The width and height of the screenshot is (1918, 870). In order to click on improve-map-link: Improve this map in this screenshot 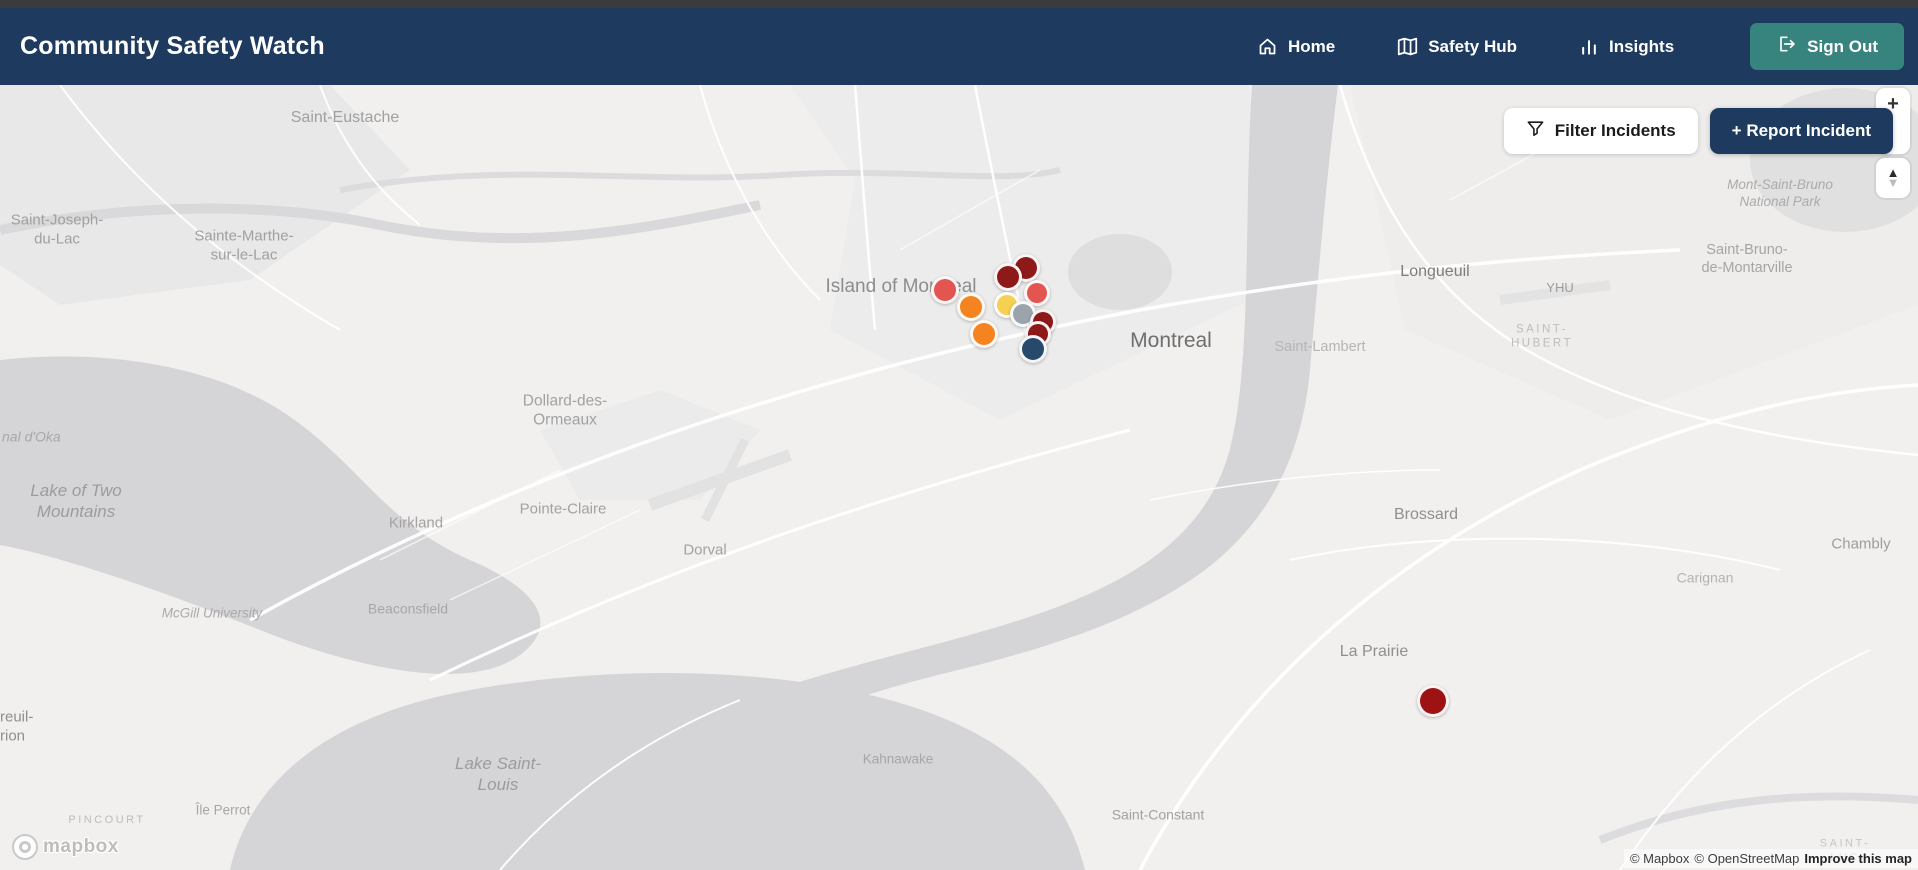, I will do `click(1858, 858)`.